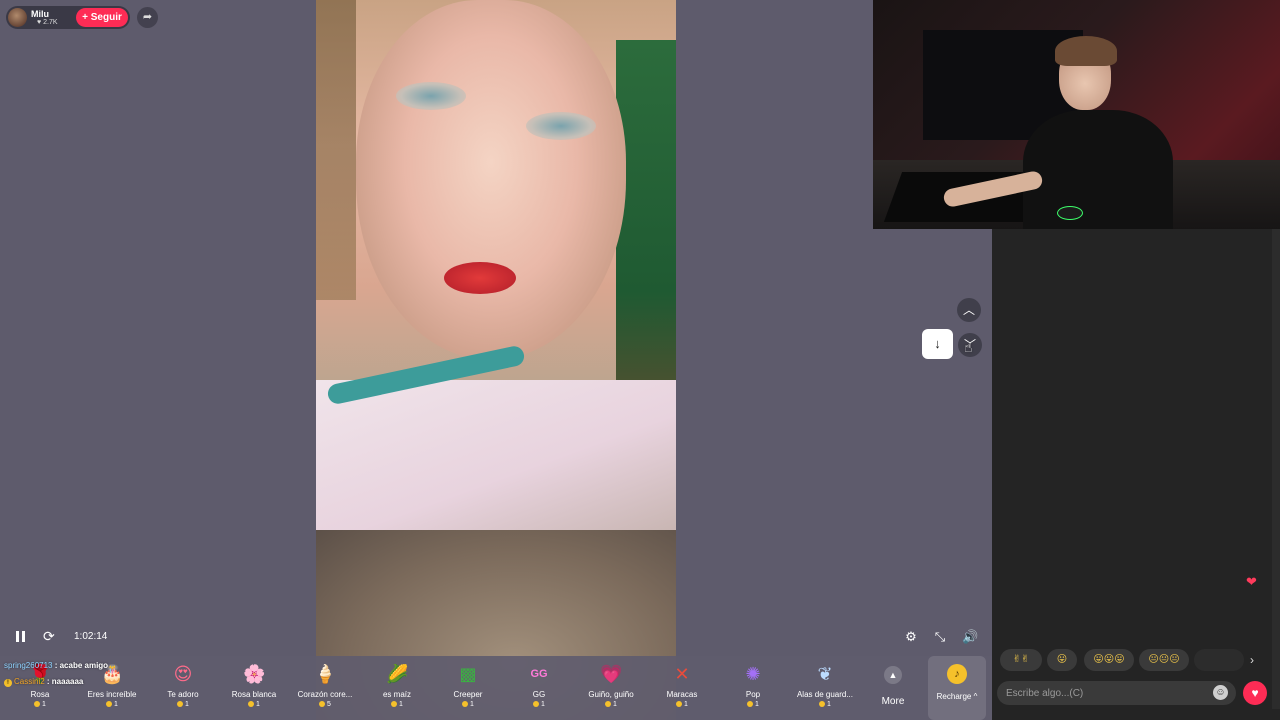  I want to click on emoji-chip: ✌✌, so click(1021, 660).